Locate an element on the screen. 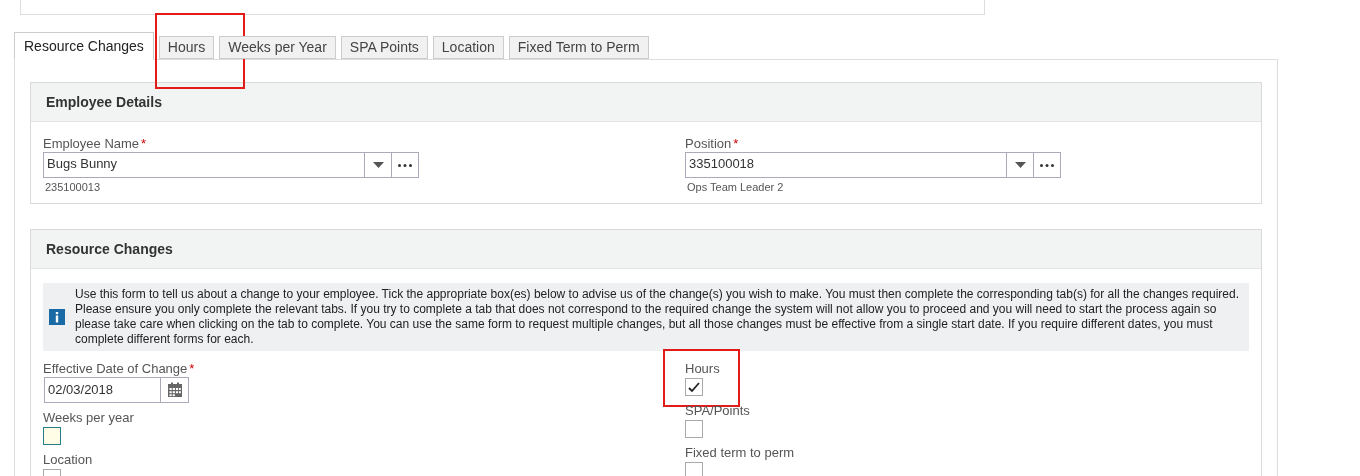  tab: Fixed Term to Perm is located at coordinates (578, 47).